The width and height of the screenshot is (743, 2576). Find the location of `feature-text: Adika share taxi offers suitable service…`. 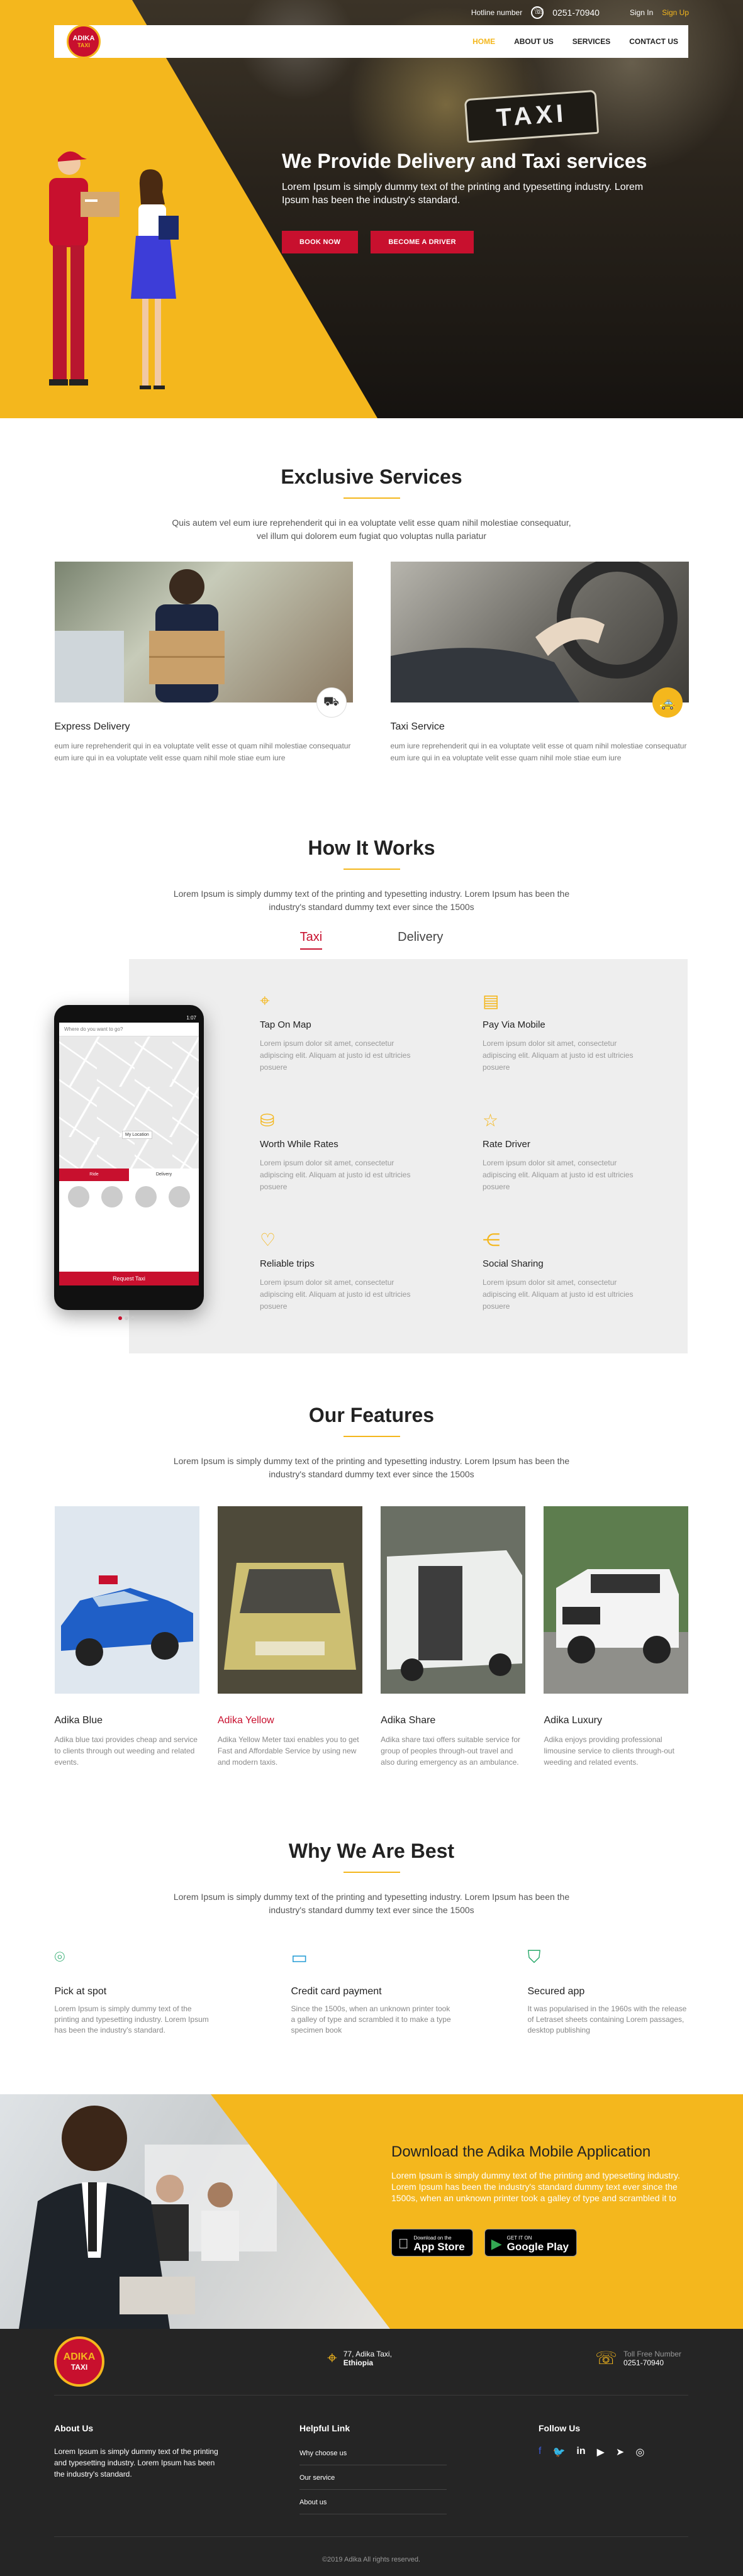

feature-text: Adika share taxi offers suitable service… is located at coordinates (451, 1751).